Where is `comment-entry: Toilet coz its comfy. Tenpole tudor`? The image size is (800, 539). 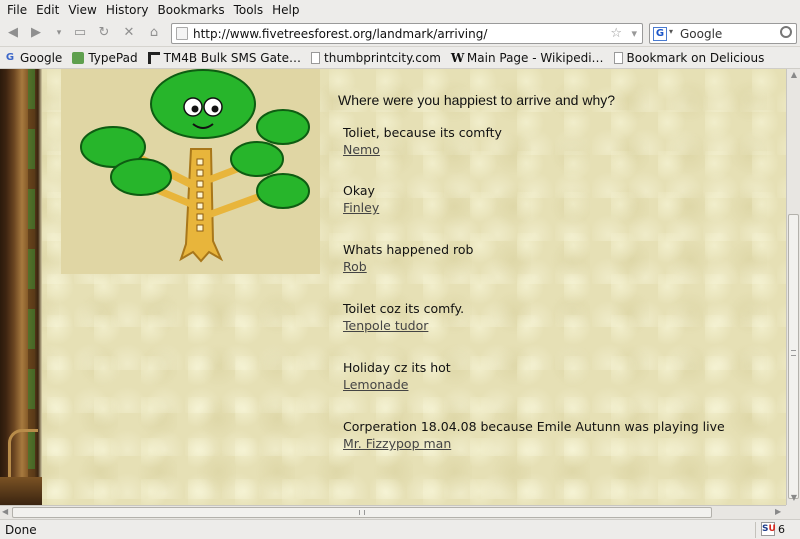
comment-entry: Toilet coz its comfy. Tenpole tudor is located at coordinates (403, 317).